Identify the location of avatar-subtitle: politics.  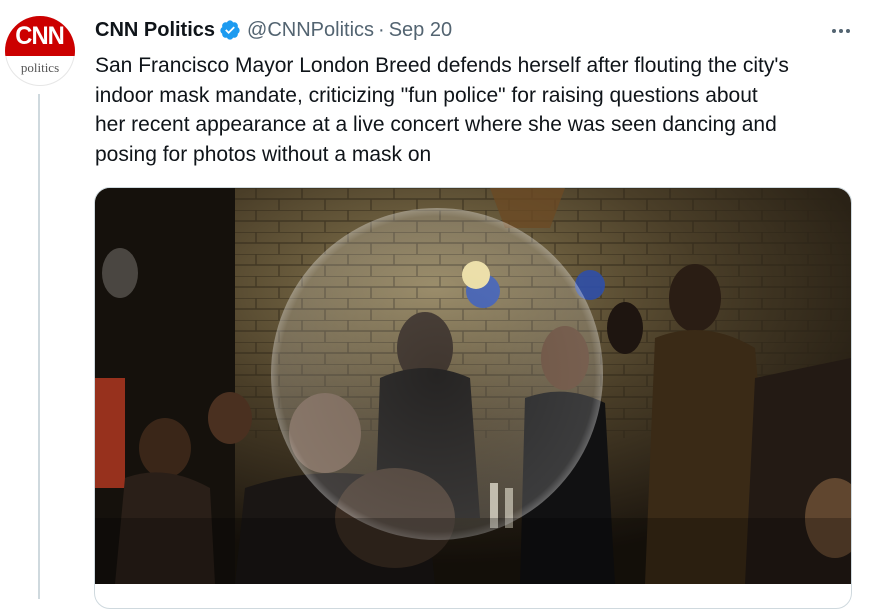
(40, 67).